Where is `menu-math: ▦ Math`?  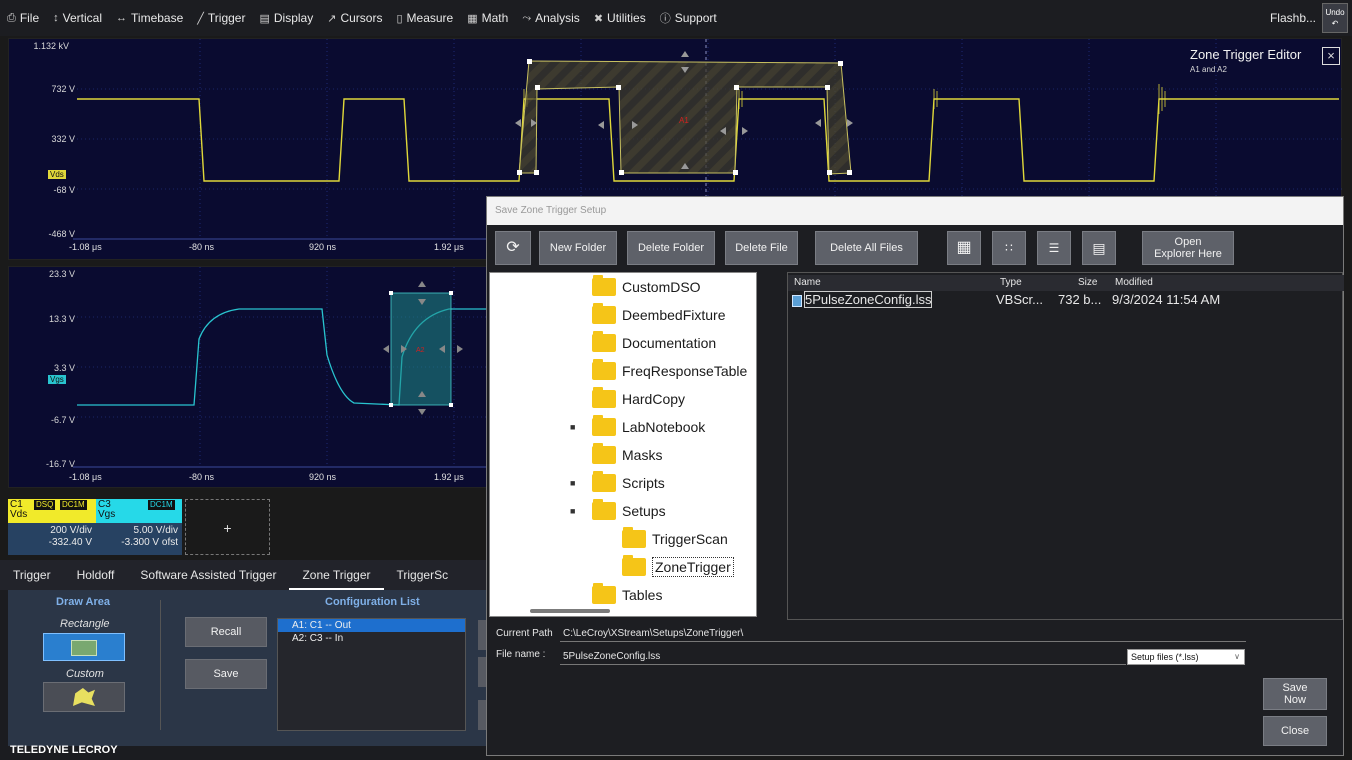
menu-math: ▦ Math is located at coordinates (487, 18).